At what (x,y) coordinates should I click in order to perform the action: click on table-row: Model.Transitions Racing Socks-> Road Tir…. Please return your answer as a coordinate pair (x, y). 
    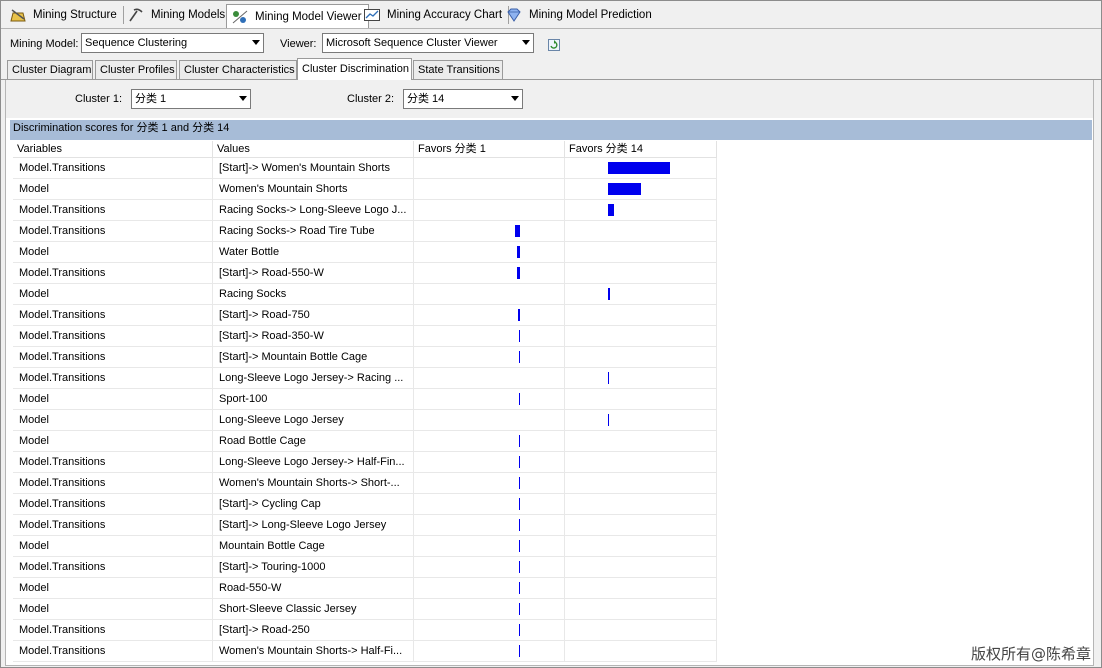
    Looking at the image, I should click on (365, 231).